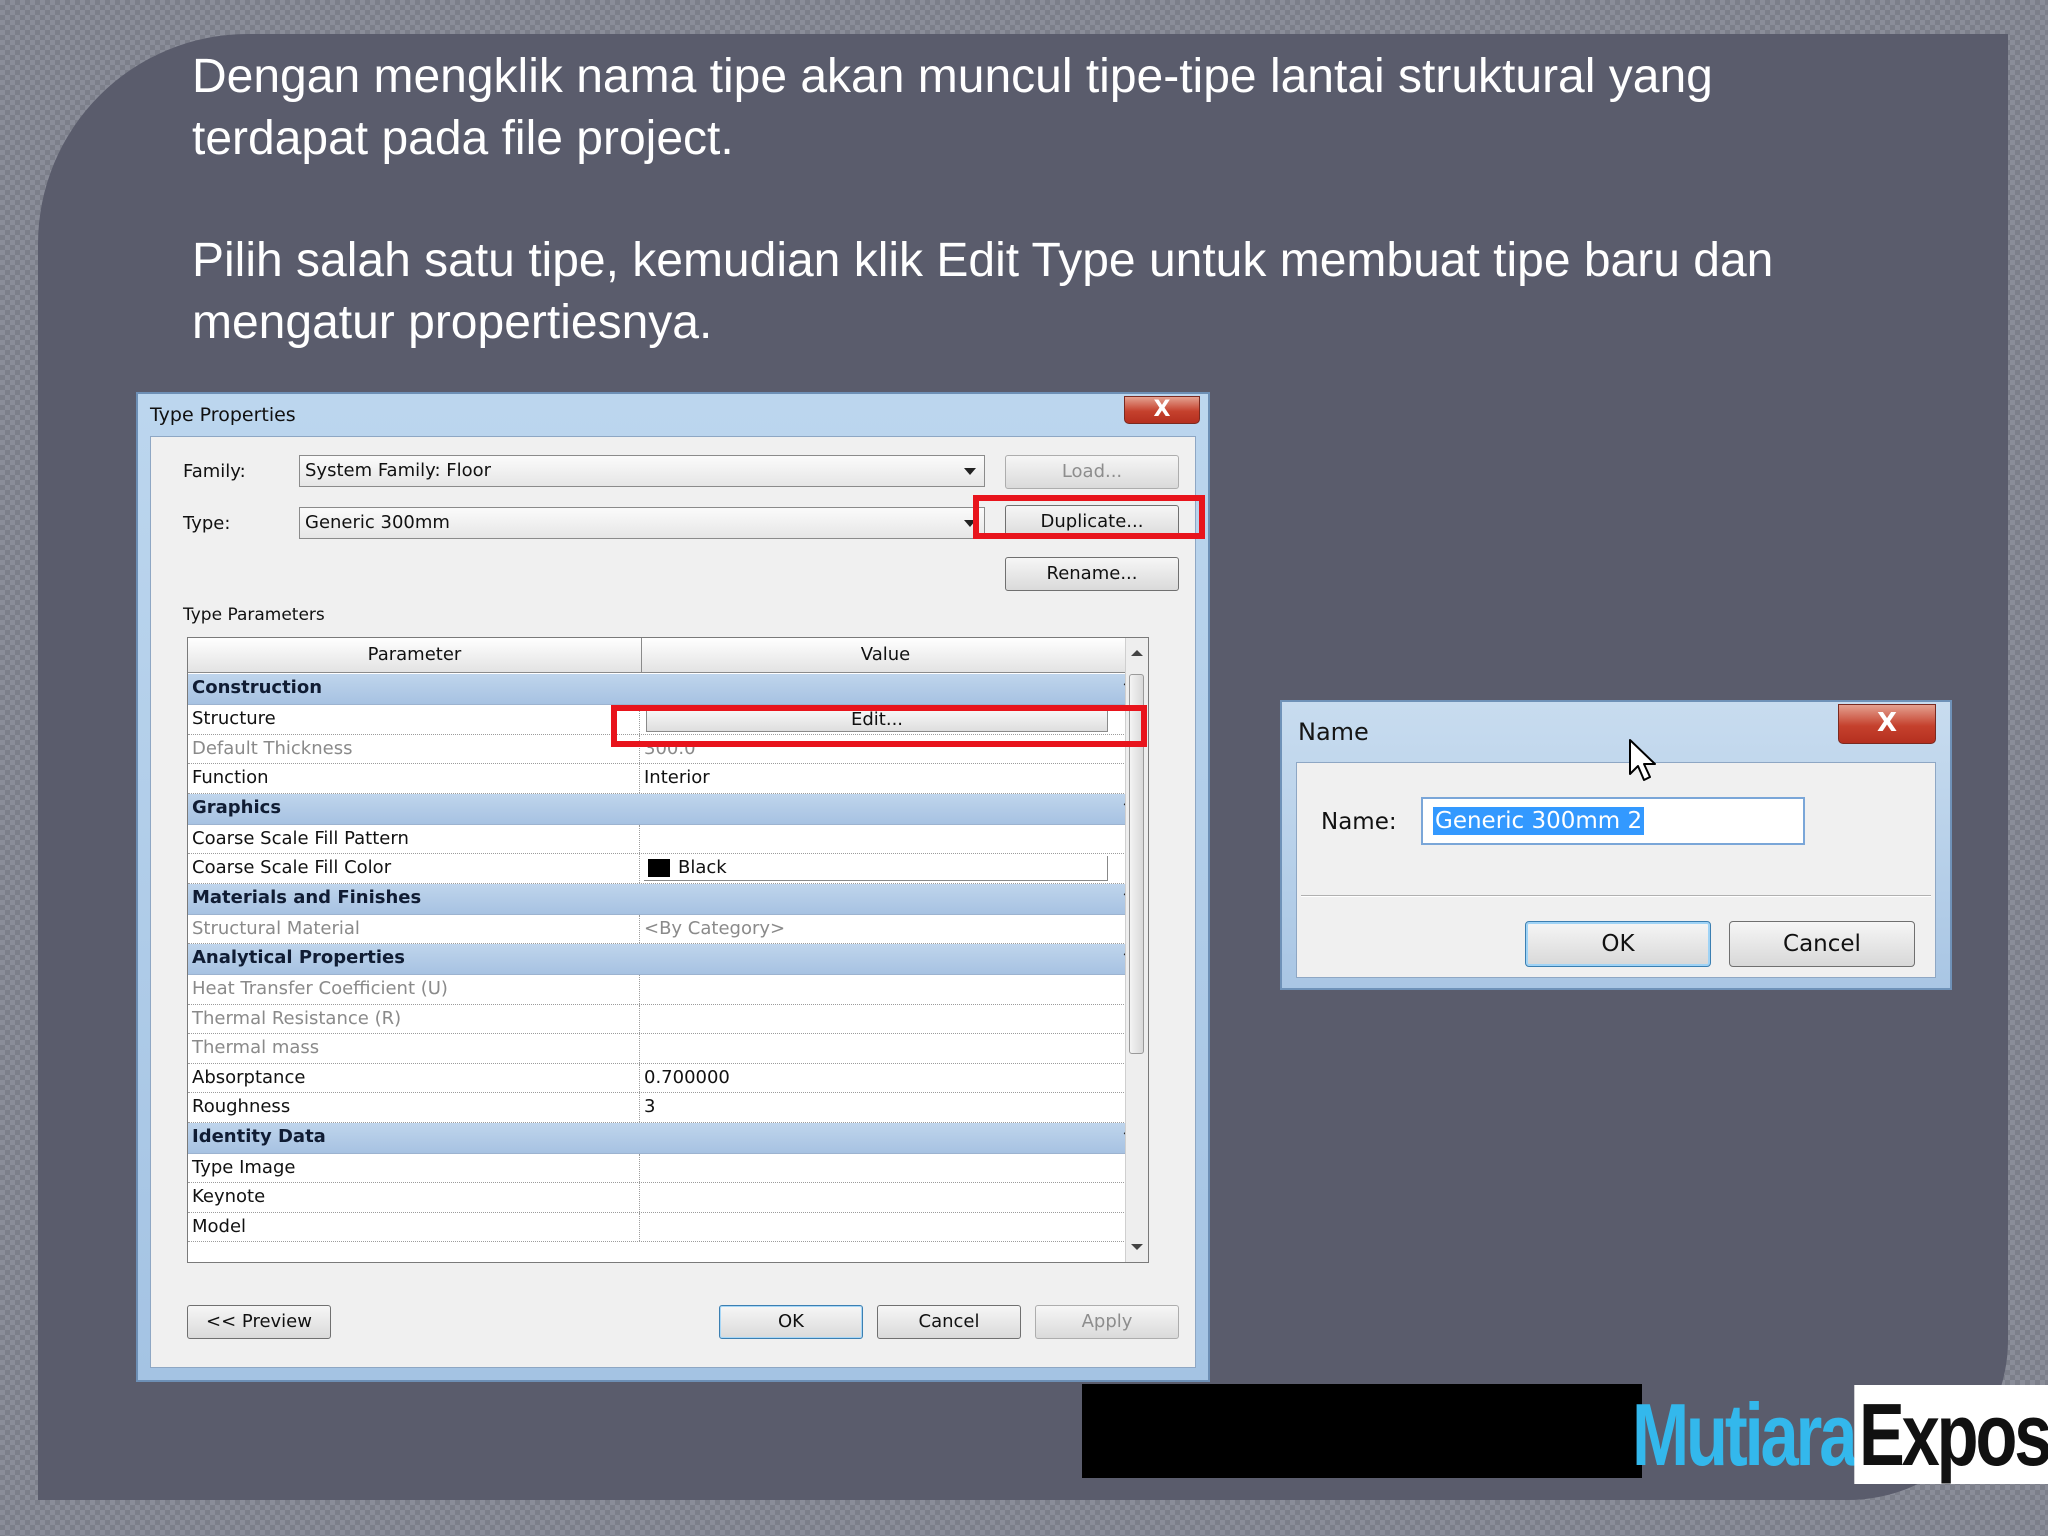  What do you see at coordinates (667, 689) in the screenshot?
I see `group-construction: Construction⌃` at bounding box center [667, 689].